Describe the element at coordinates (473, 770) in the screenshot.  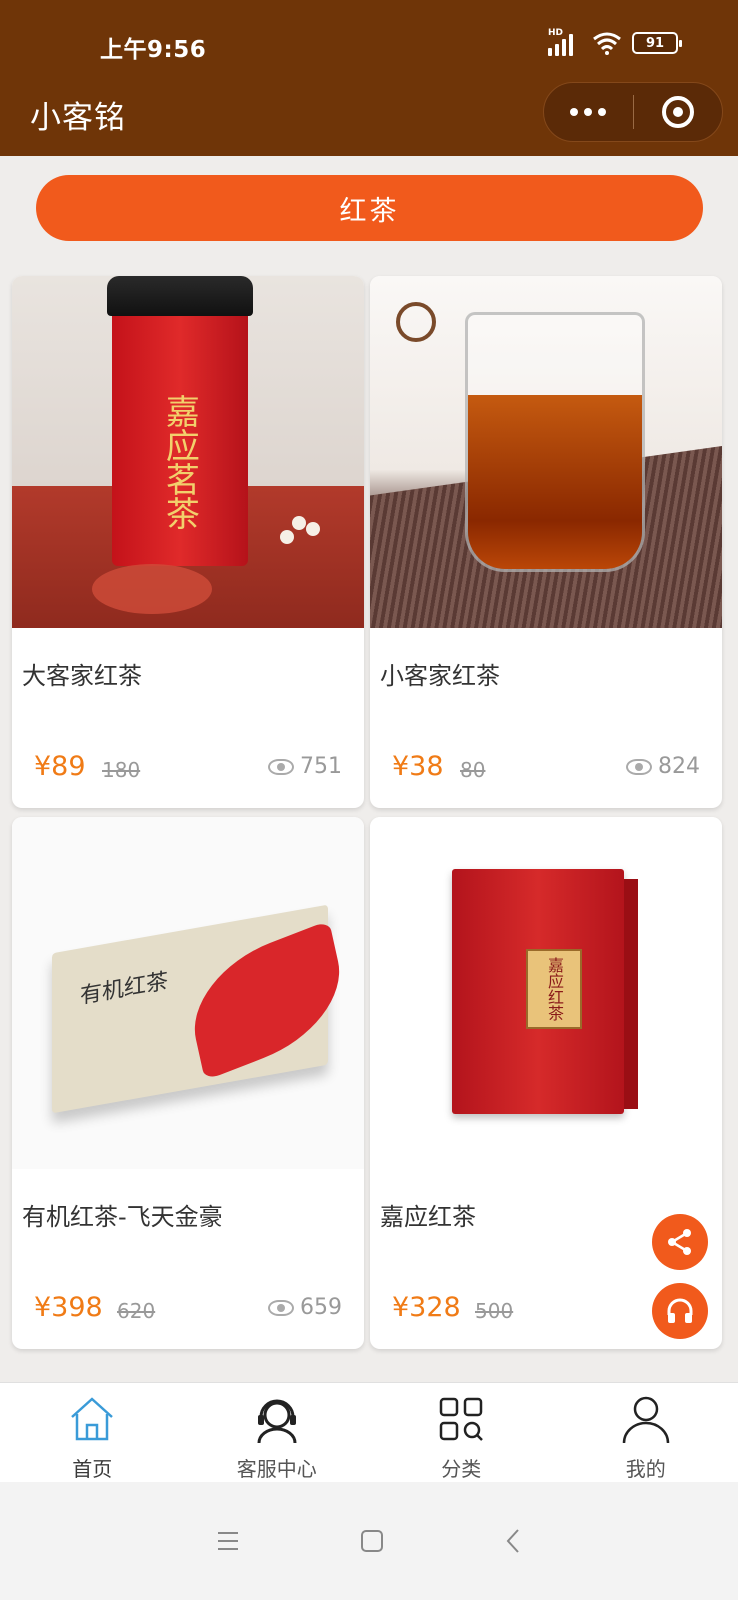
I see `original-price: 80` at that location.